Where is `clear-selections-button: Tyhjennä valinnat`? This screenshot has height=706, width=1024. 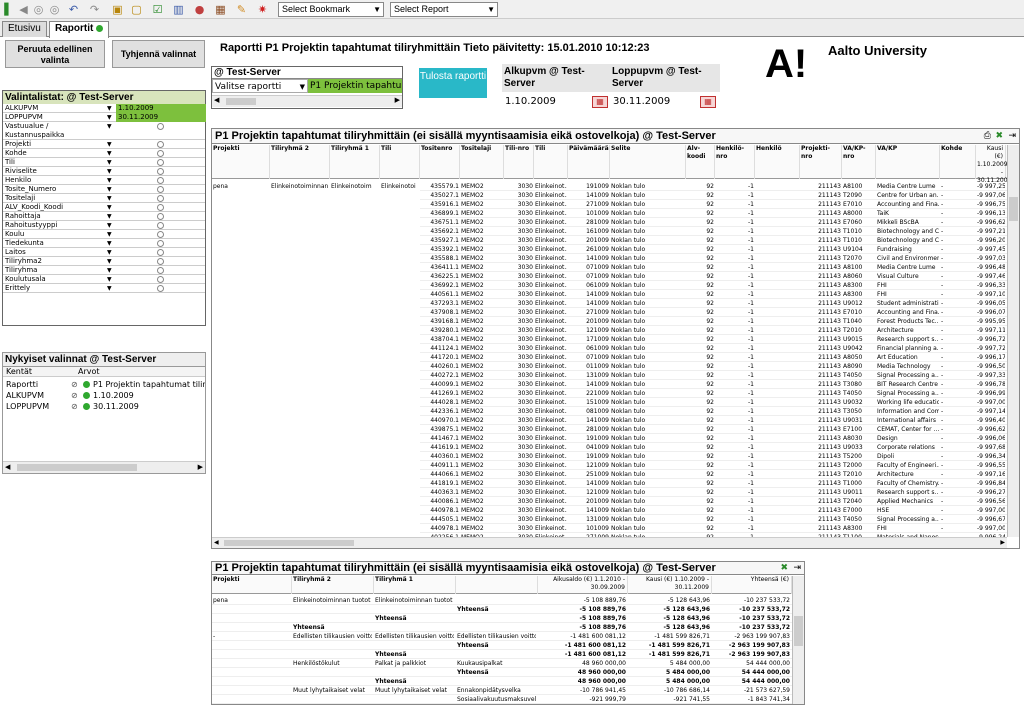
clear-selections-button: Tyhjennä valinnat is located at coordinates (158, 54).